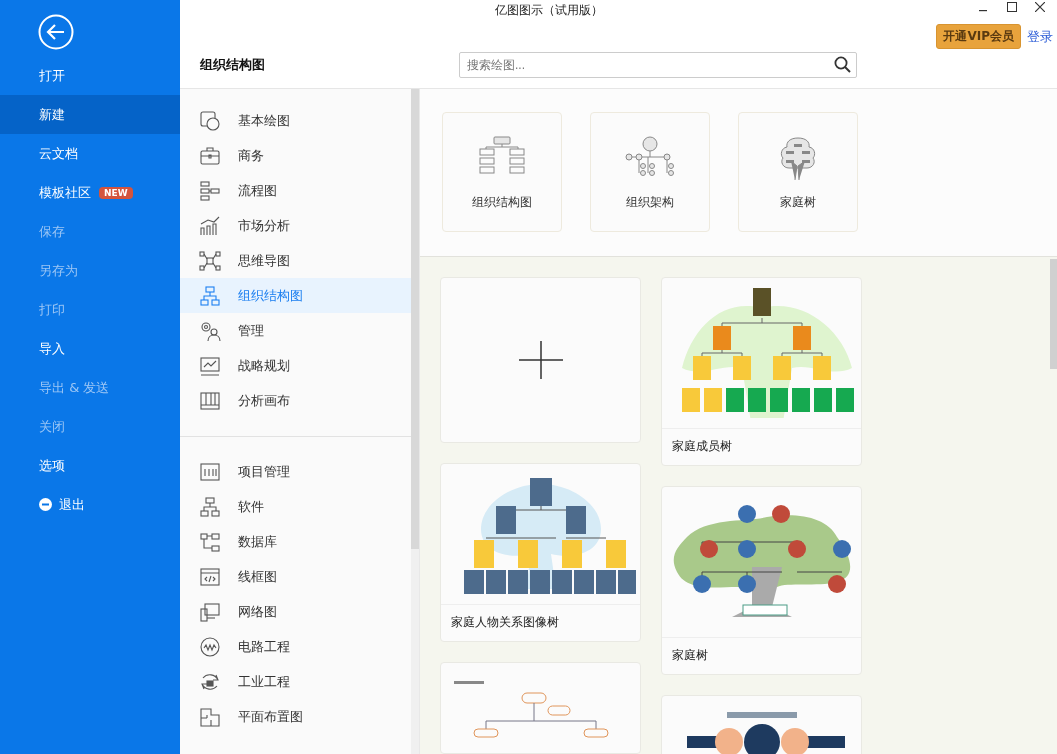 Image resolution: width=1057 pixels, height=754 pixels. Describe the element at coordinates (90, 348) in the screenshot. I see `sidebar-item: 导入` at that location.